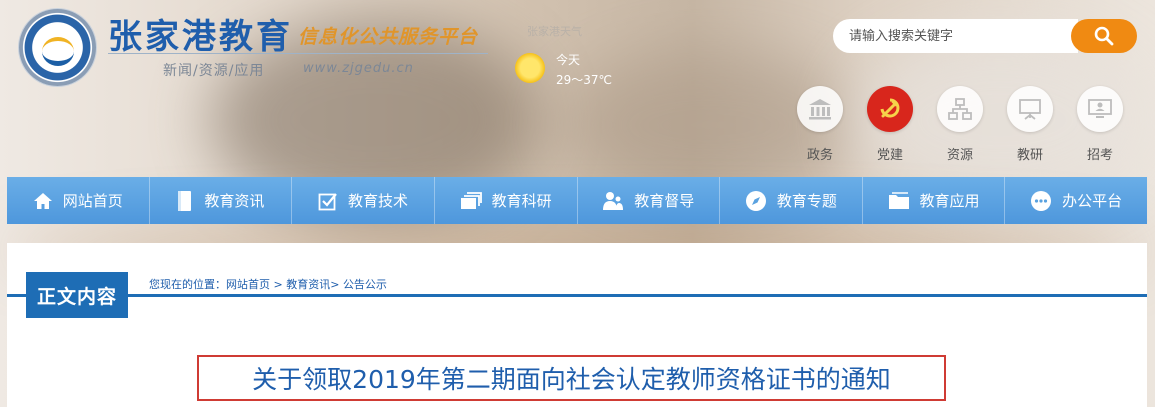 The height and width of the screenshot is (407, 1155). I want to click on site-subtitle: 信息化公共服务平台, so click(388, 37).